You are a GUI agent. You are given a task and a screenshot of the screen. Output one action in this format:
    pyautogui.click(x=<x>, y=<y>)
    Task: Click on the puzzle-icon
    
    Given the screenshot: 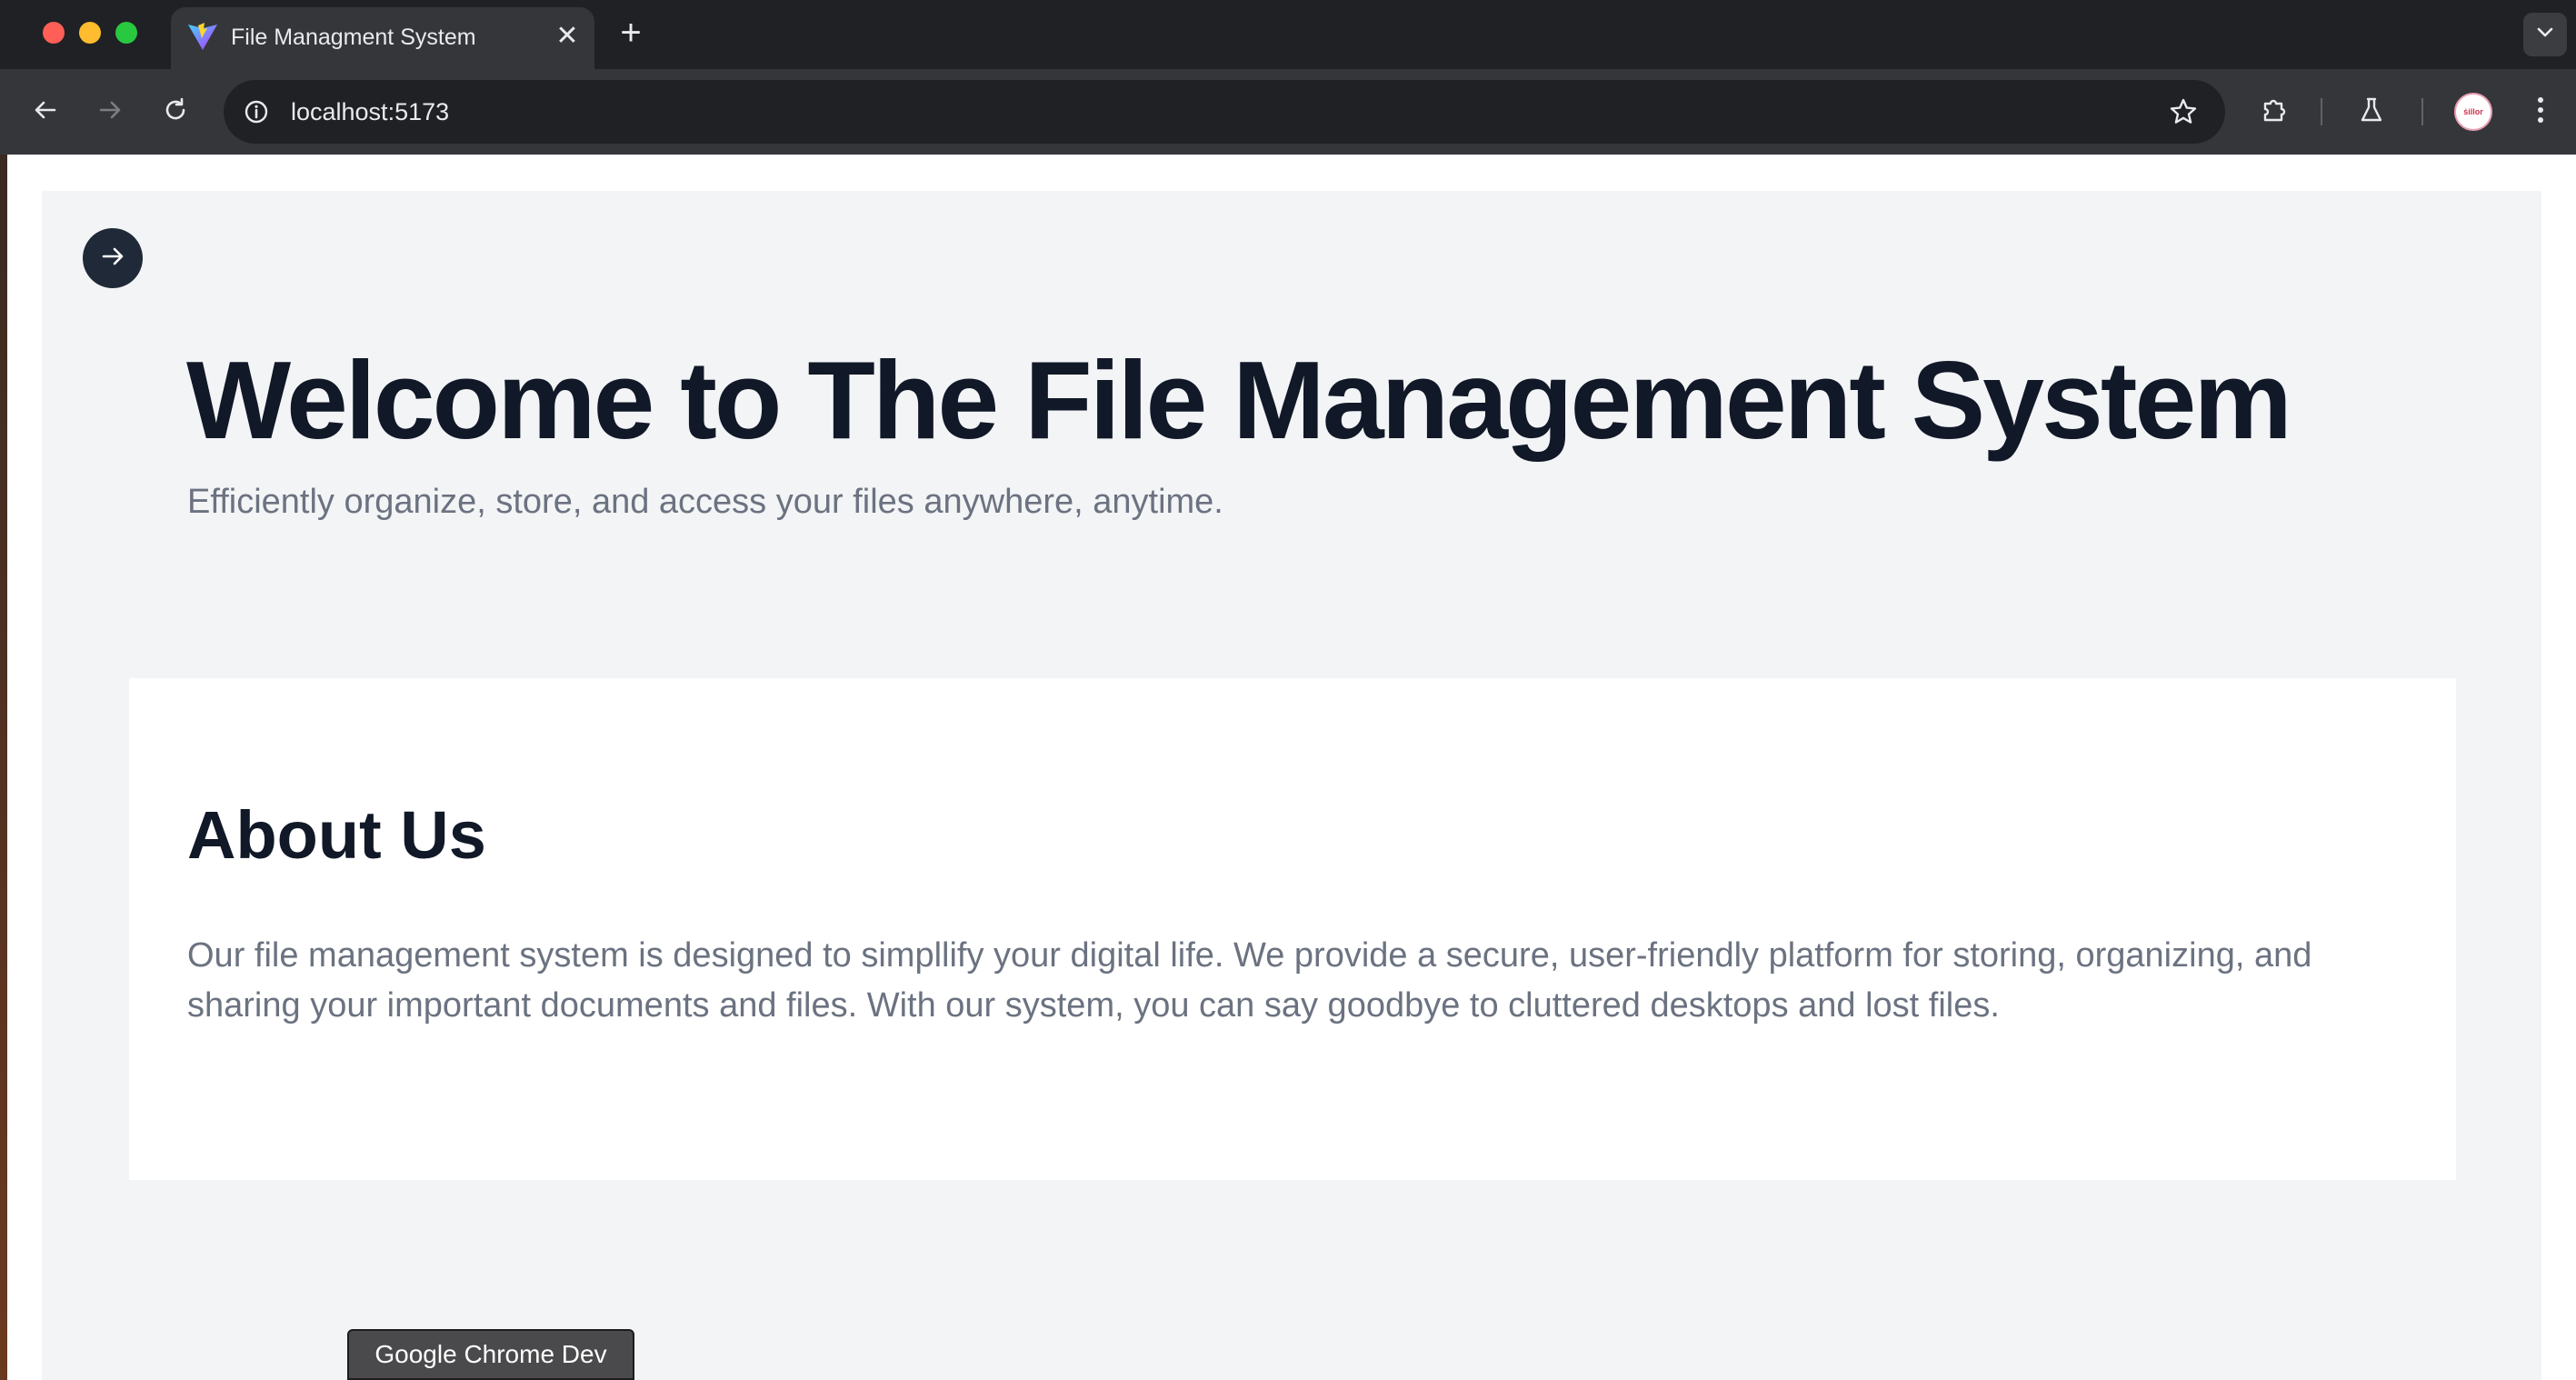 What is the action you would take?
    pyautogui.click(x=2275, y=113)
    